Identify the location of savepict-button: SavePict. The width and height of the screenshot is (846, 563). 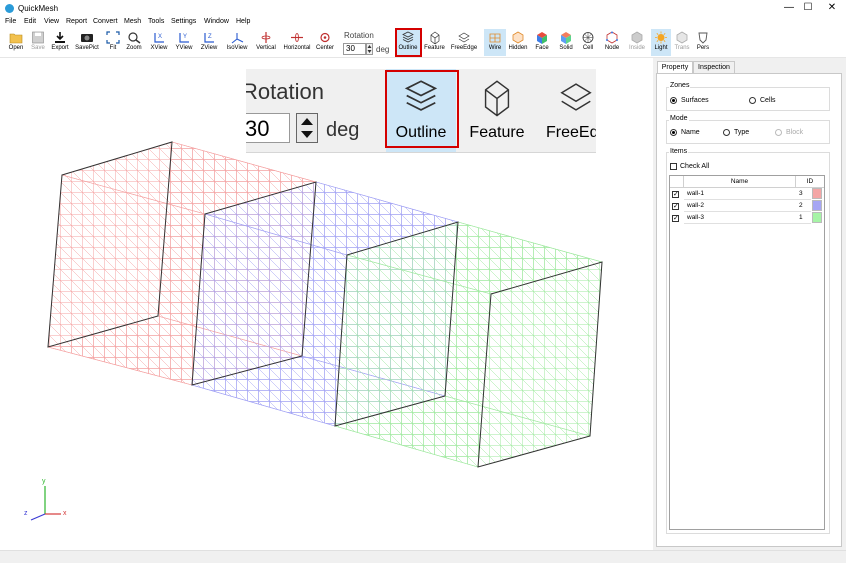
(87, 42).